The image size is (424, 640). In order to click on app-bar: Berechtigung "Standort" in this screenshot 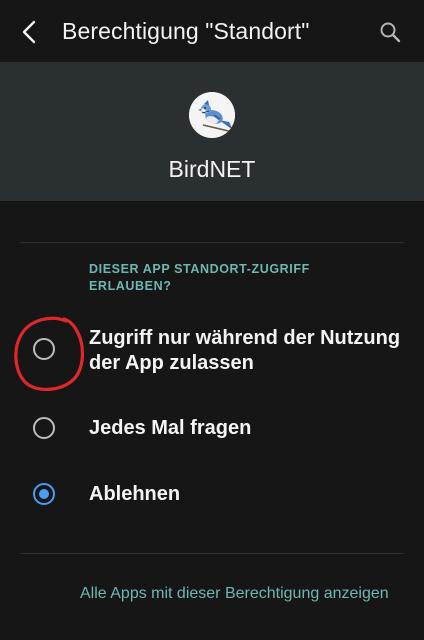, I will do `click(212, 31)`.